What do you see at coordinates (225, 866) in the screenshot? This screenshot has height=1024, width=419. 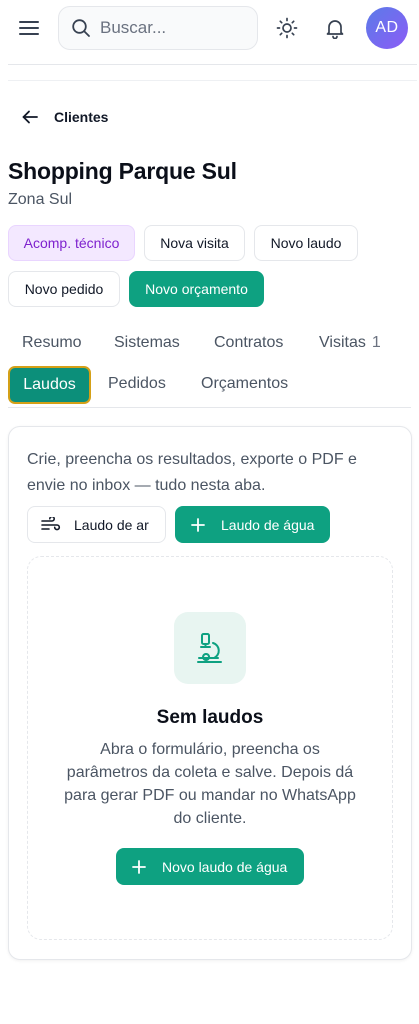 I see `new-water-report-label: Novo laudo de água` at bounding box center [225, 866].